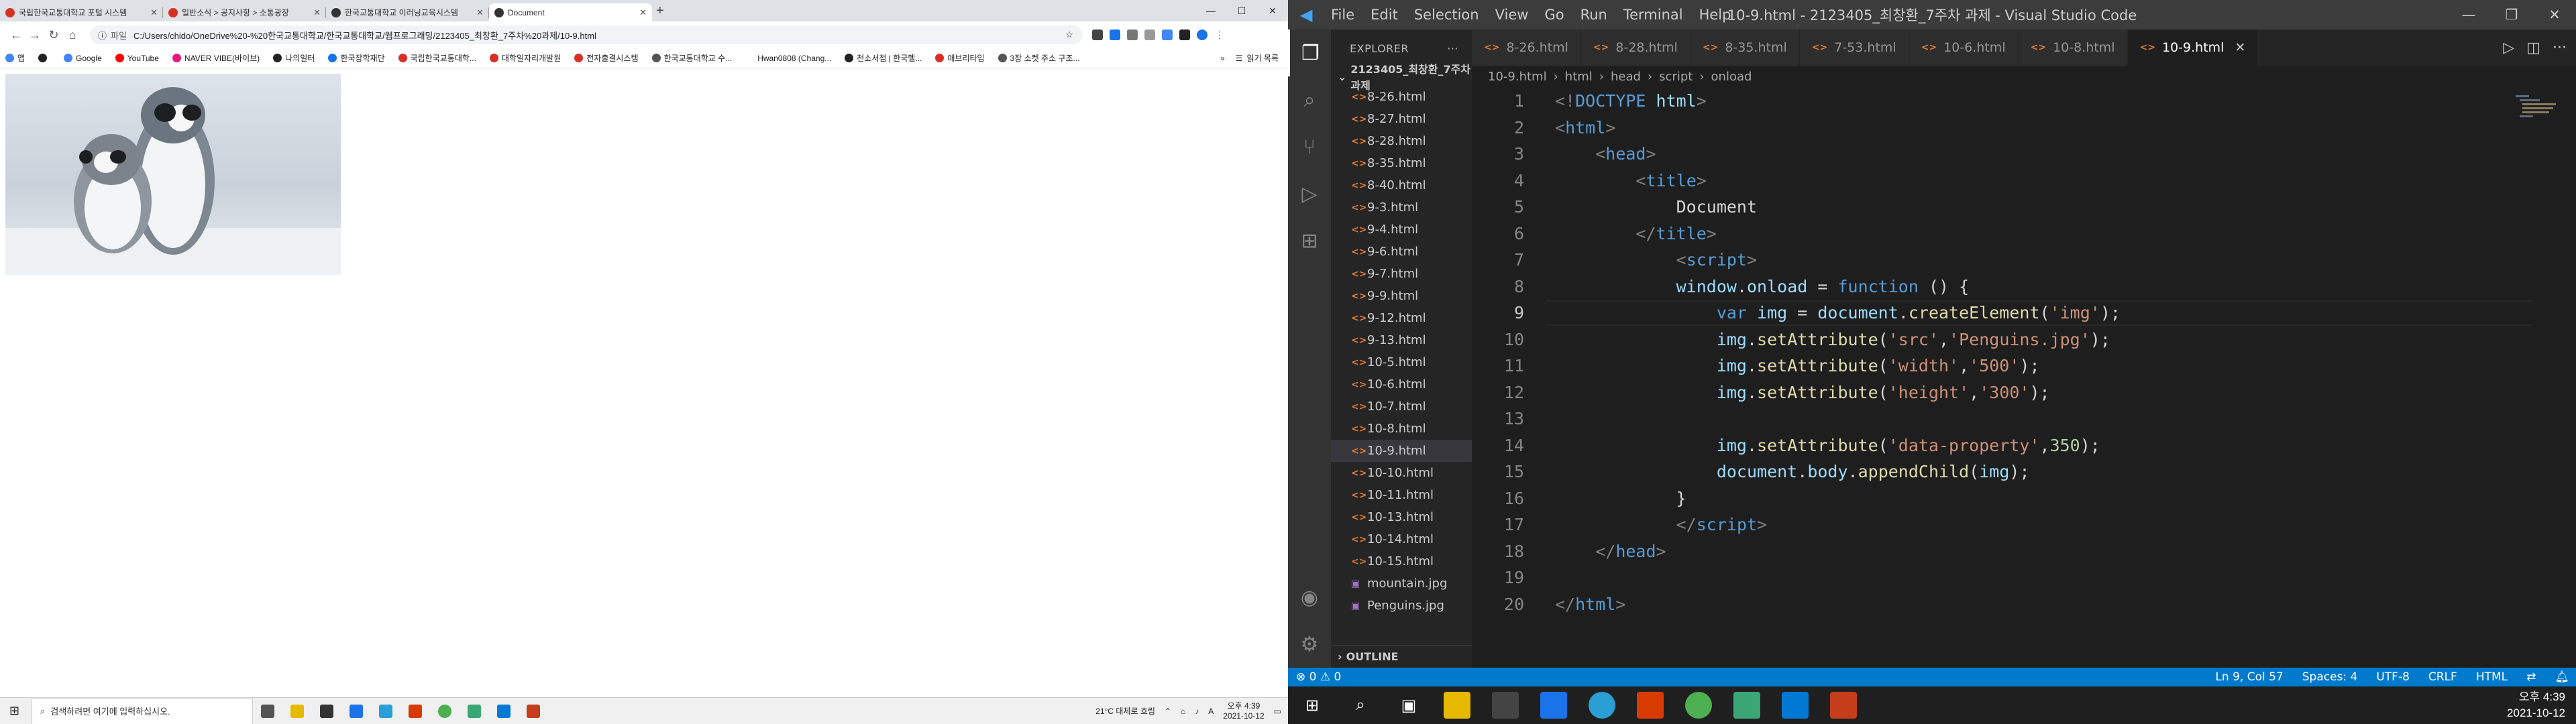 This screenshot has width=2576, height=724. Describe the element at coordinates (356, 58) in the screenshot. I see `bookmark-item: 한국장학재단` at that location.